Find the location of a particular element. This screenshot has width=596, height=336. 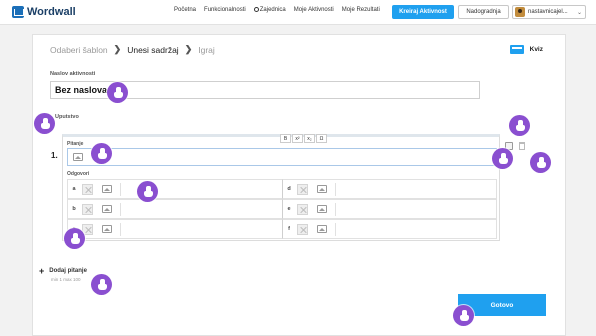

chevron-down-icon: ⌄ is located at coordinates (579, 12).